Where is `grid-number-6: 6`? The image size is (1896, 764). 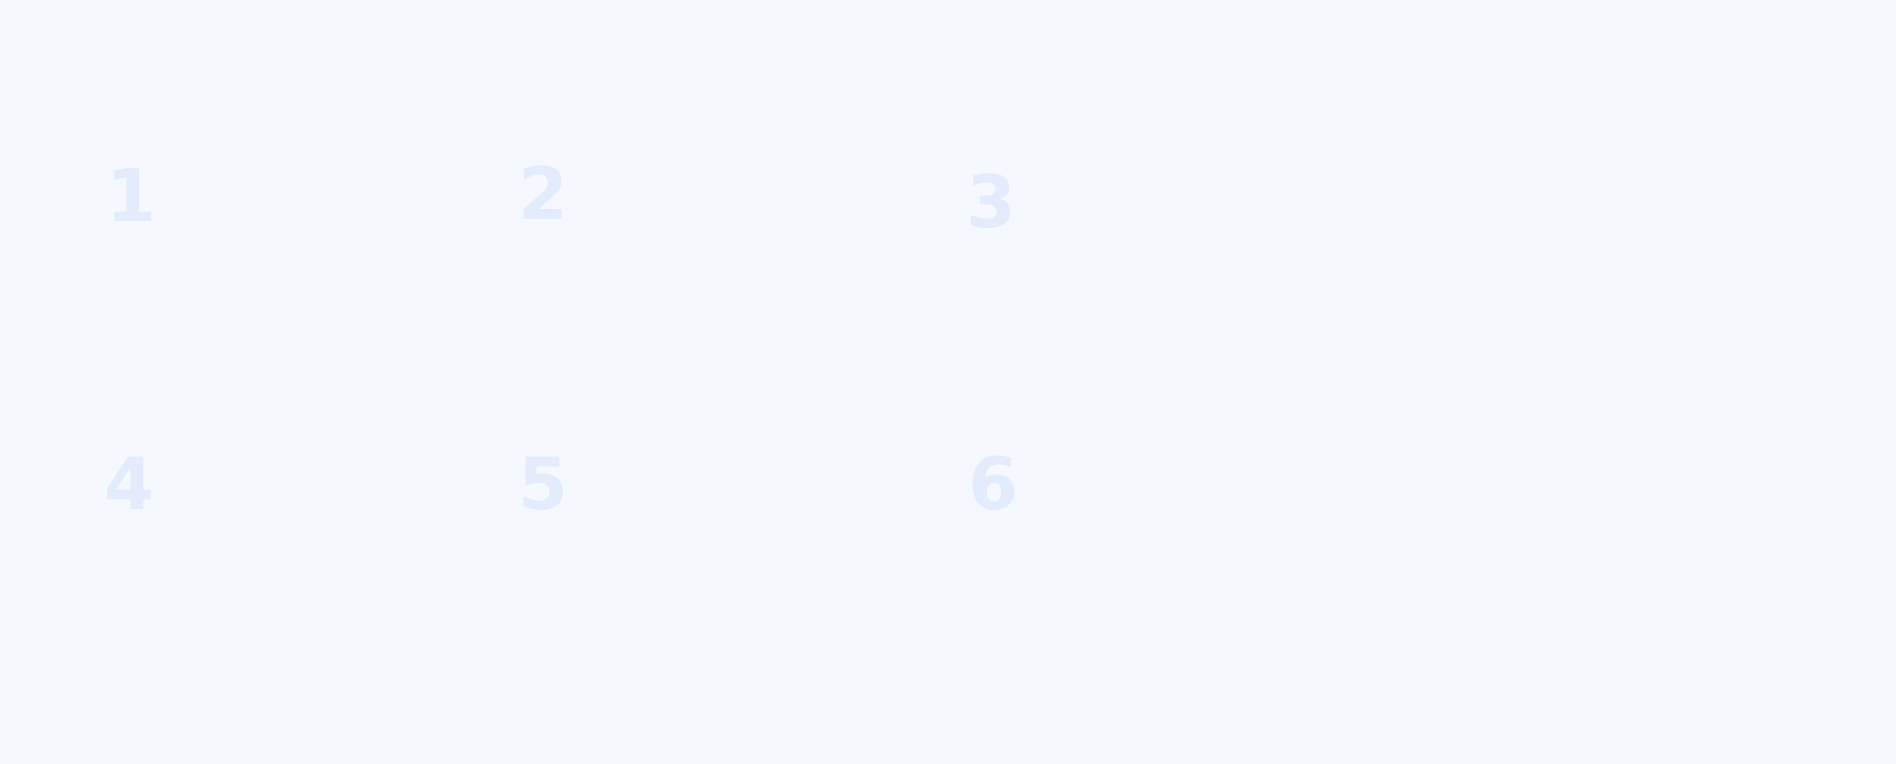
grid-number-6: 6 is located at coordinates (993, 484).